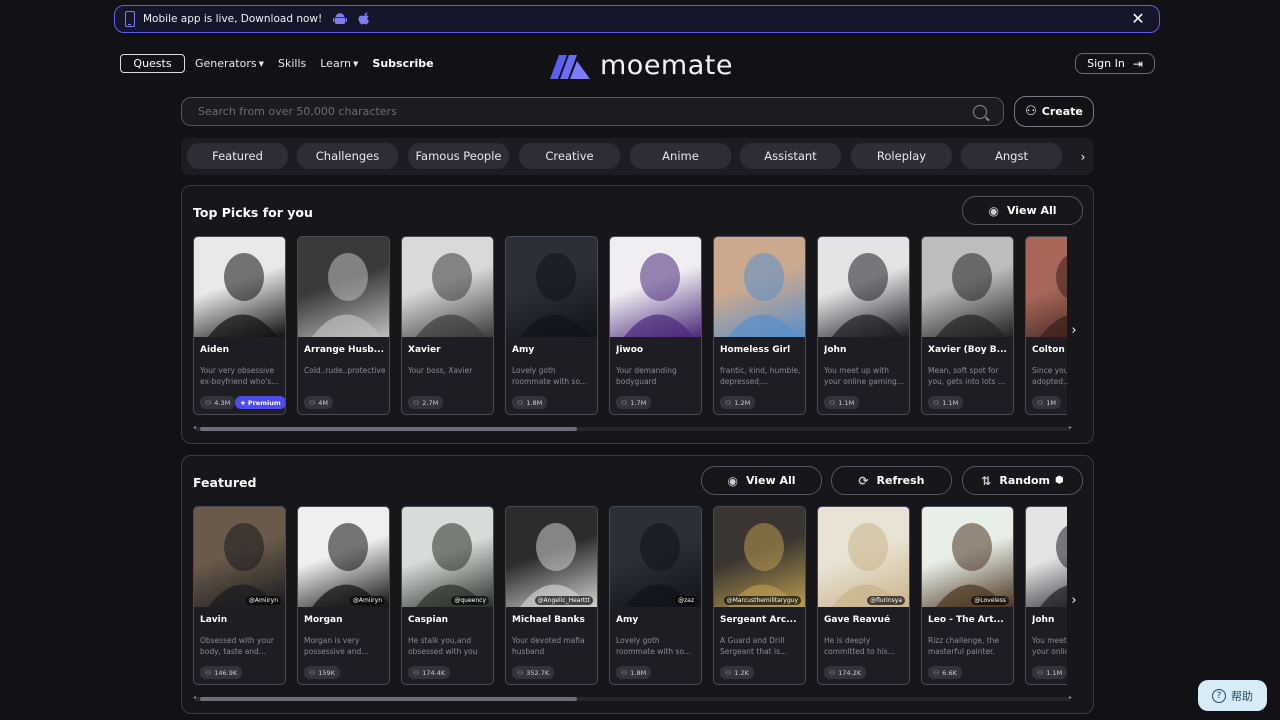 This screenshot has width=1280, height=720. Describe the element at coordinates (440, 370) in the screenshot. I see `character-description: Your boss, Xavier` at that location.